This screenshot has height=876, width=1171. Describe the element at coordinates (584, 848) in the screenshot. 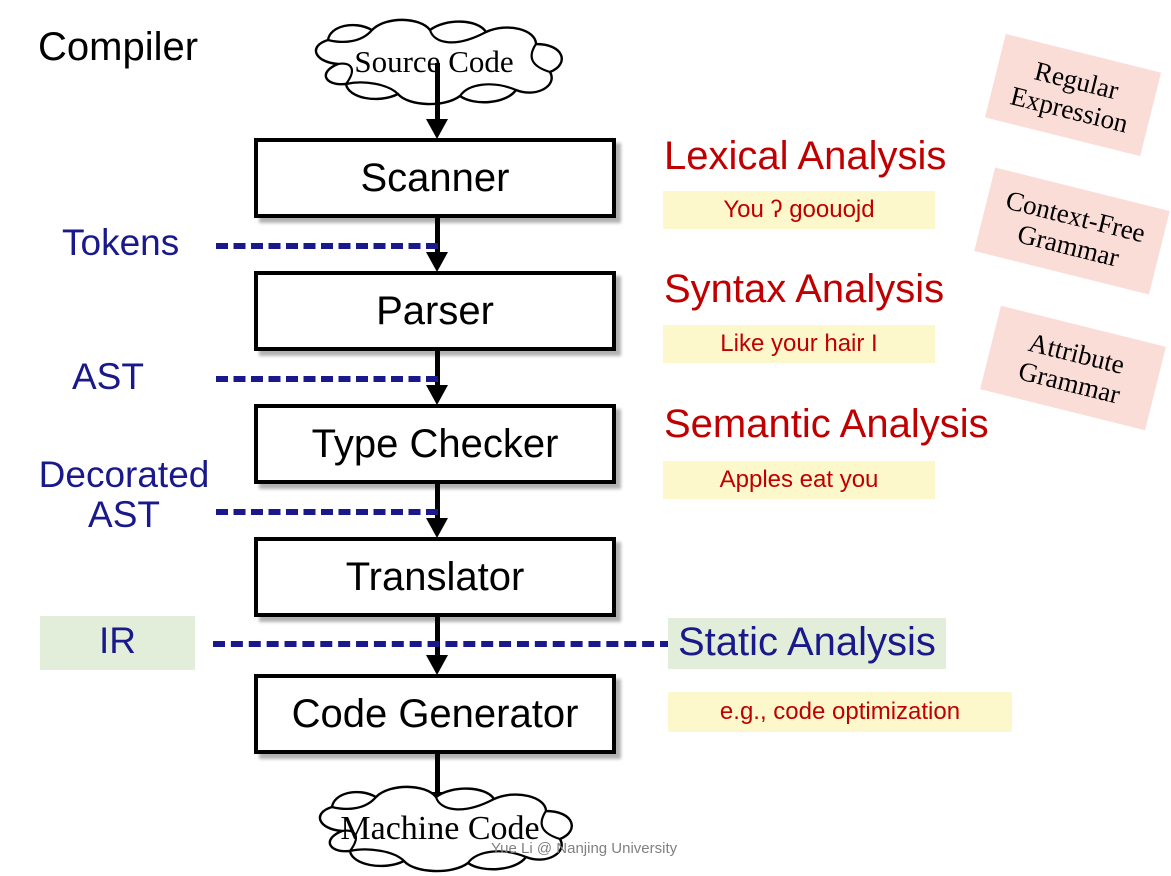

I see `attribution-footer: Yue Li @ Nanjing University` at that location.